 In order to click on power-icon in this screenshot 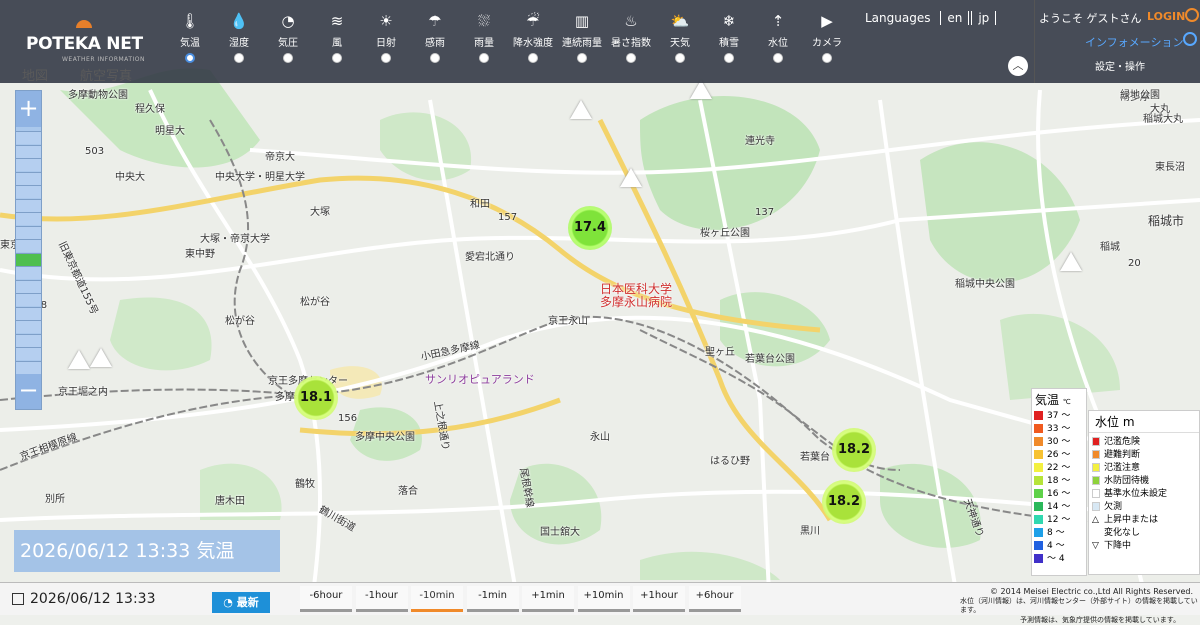, I will do `click(1192, 15)`.